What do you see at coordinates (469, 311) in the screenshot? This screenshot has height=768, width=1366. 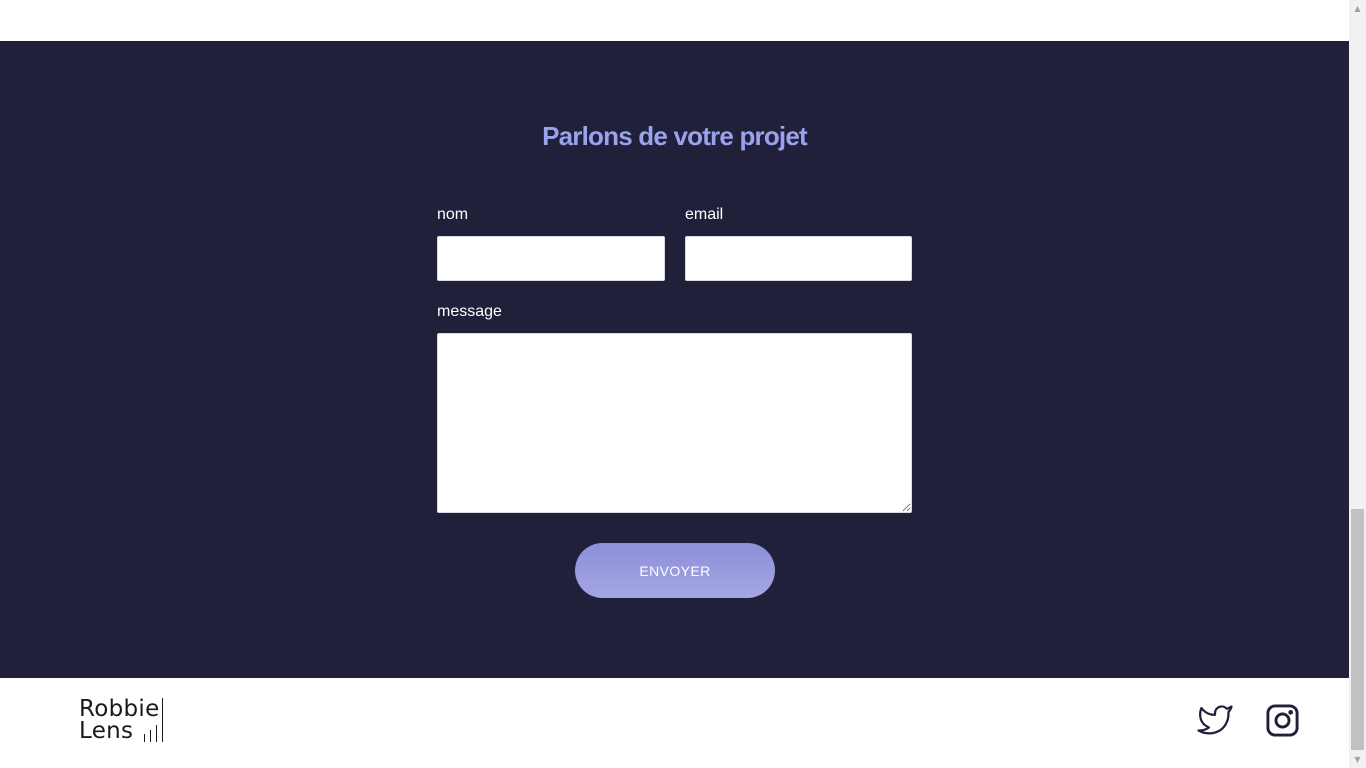 I see `message-label: message` at bounding box center [469, 311].